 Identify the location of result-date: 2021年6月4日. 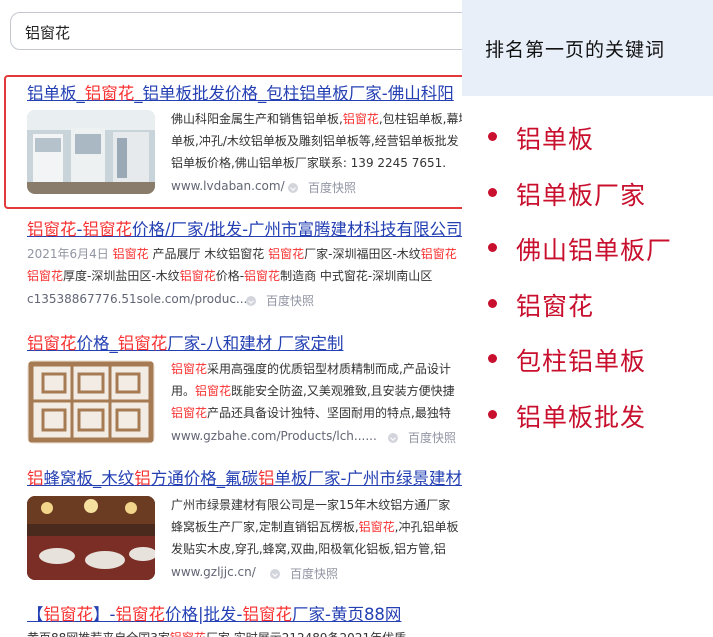
(70, 254).